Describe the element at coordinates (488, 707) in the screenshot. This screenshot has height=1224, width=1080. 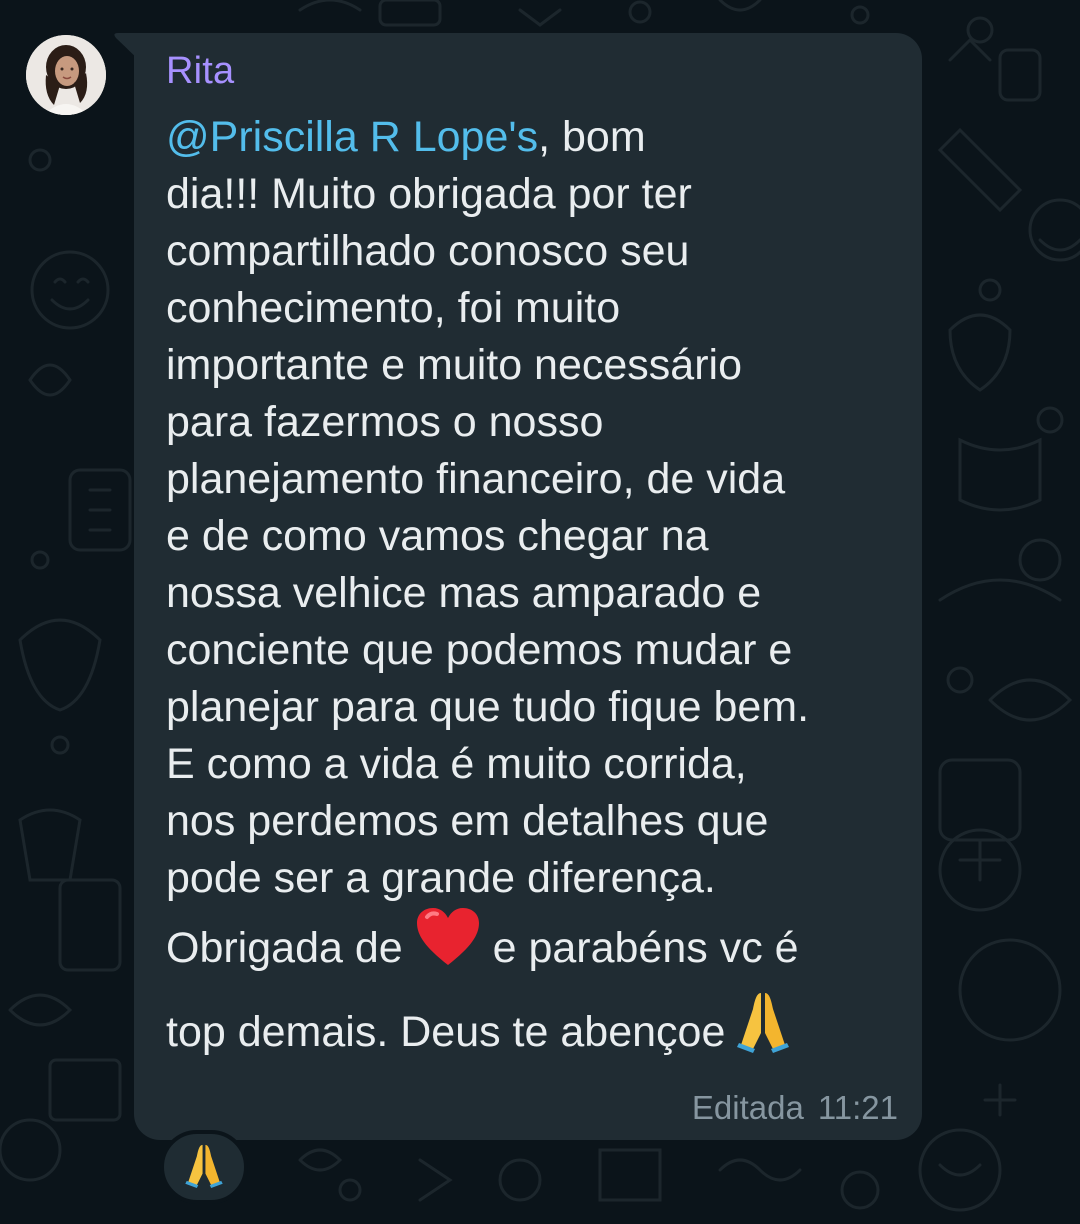
I see `message-line: planejar para que tudo fique bem.` at that location.